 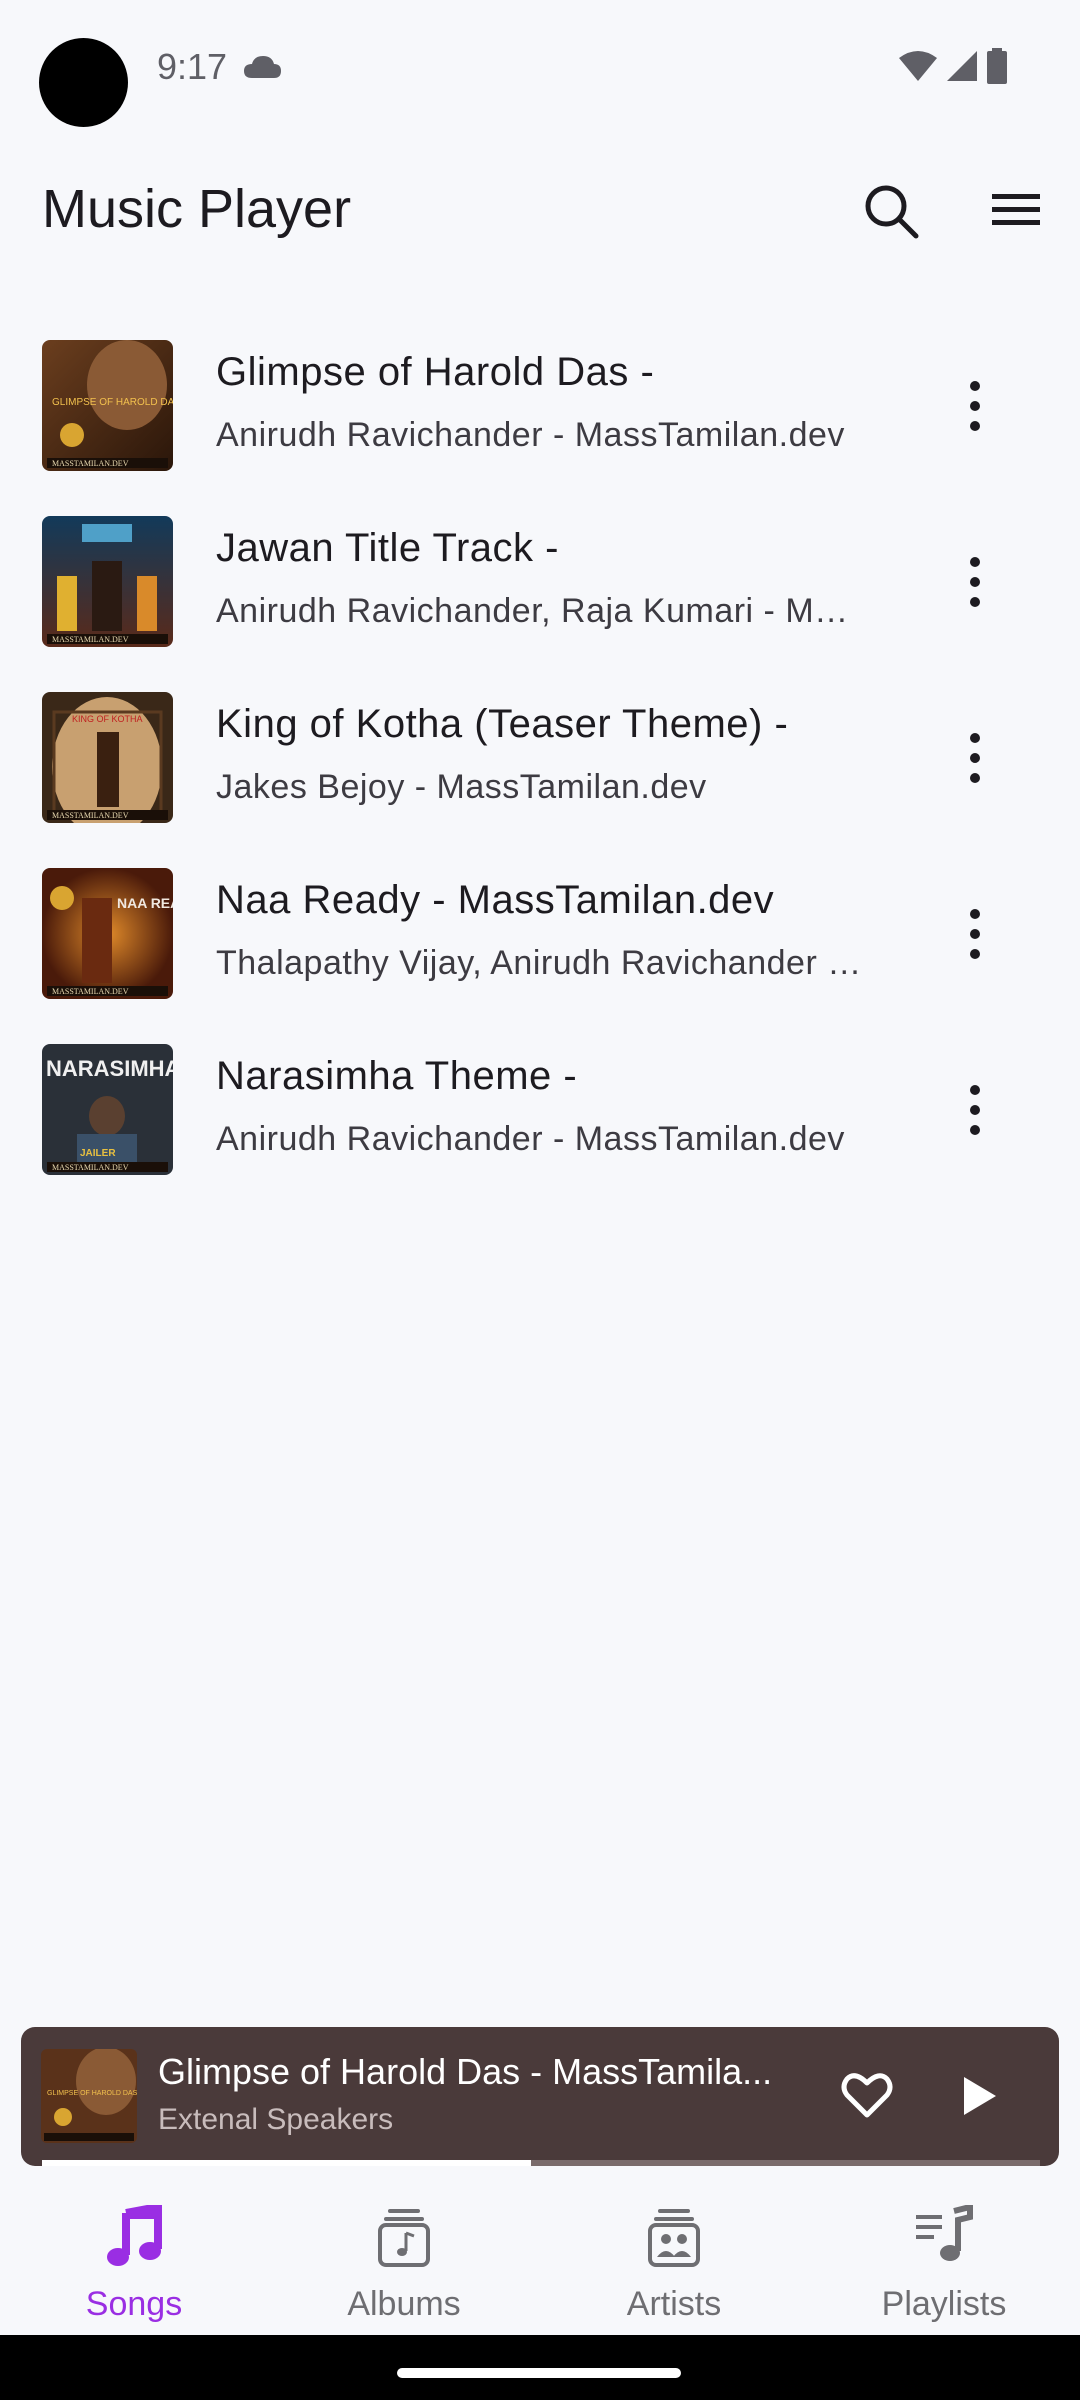 I want to click on music-note-icon, so click(x=134, y=2235).